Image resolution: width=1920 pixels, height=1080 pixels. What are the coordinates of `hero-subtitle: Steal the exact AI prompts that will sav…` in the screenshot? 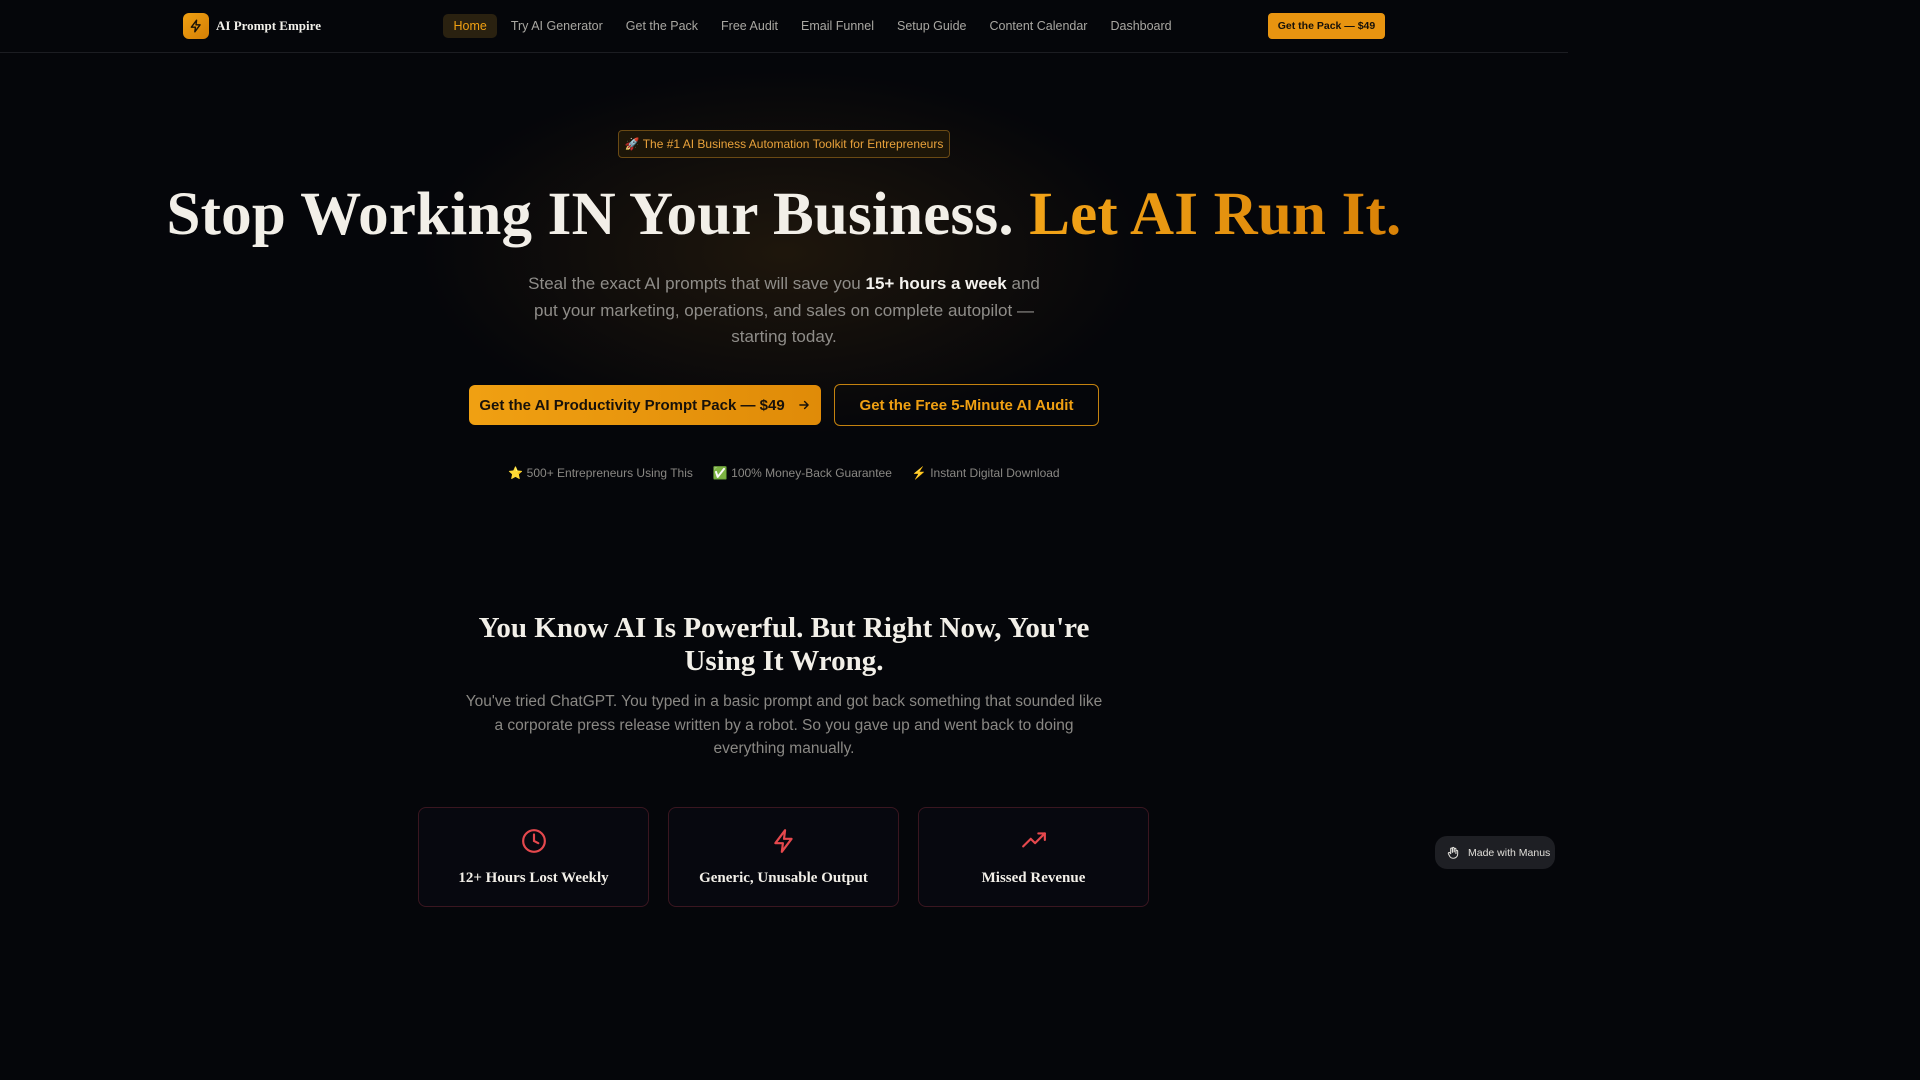 It's located at (784, 311).